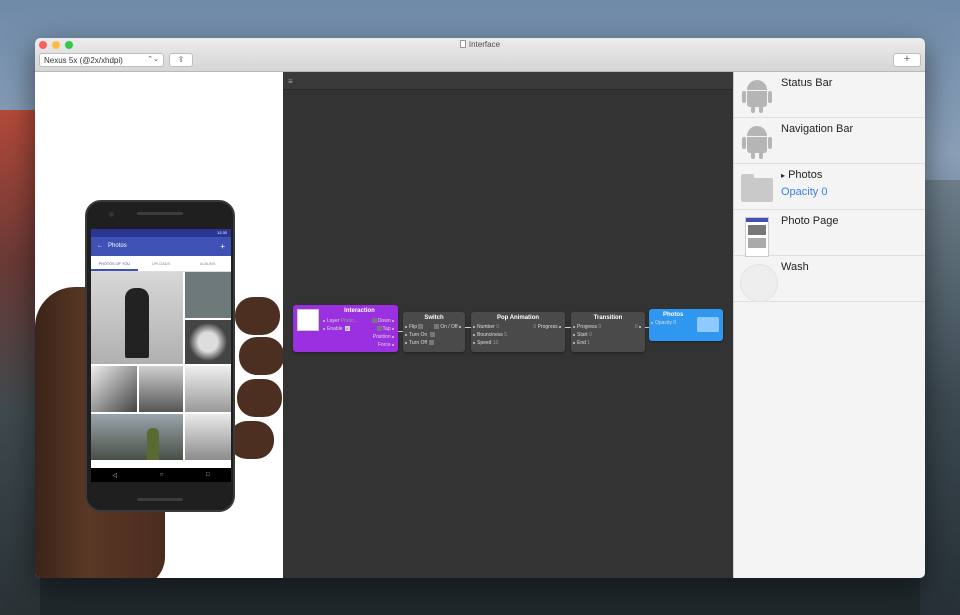  Describe the element at coordinates (663, 323) in the screenshot. I see `input-port-opacity: Opacity 0` at that location.